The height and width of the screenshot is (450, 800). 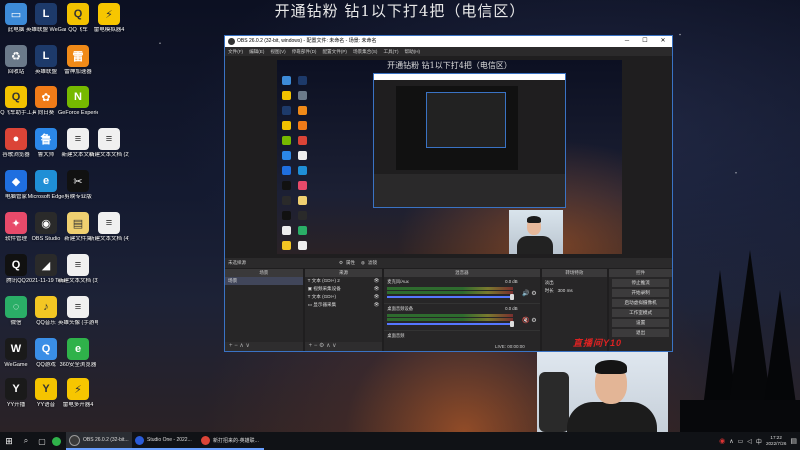 What do you see at coordinates (256, 51) in the screenshot?
I see `menu-edit: 编辑(E)` at bounding box center [256, 51].